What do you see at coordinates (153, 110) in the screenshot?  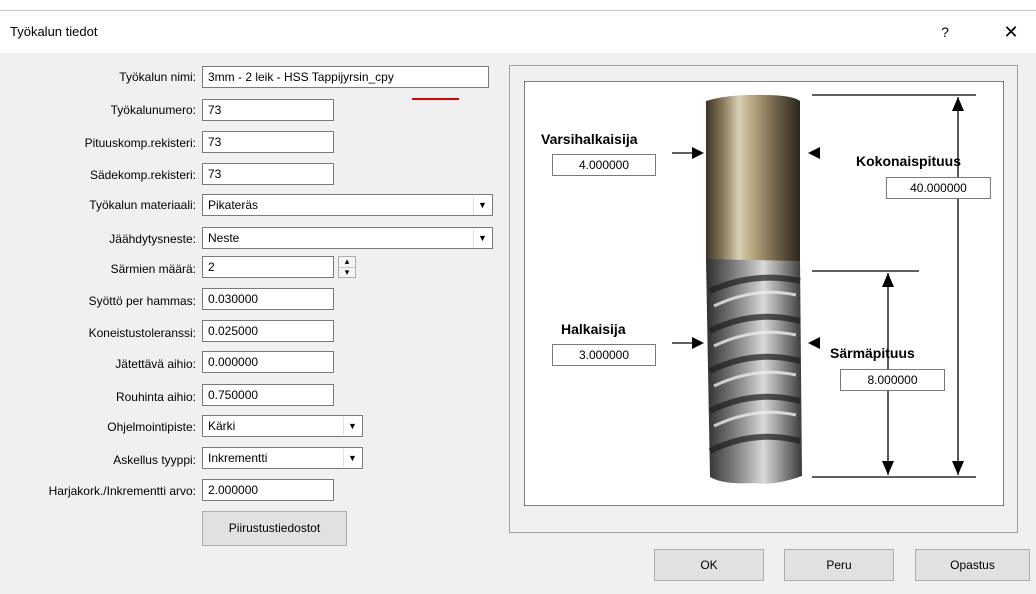 I see `tool-number-label: Työkalunumero:` at bounding box center [153, 110].